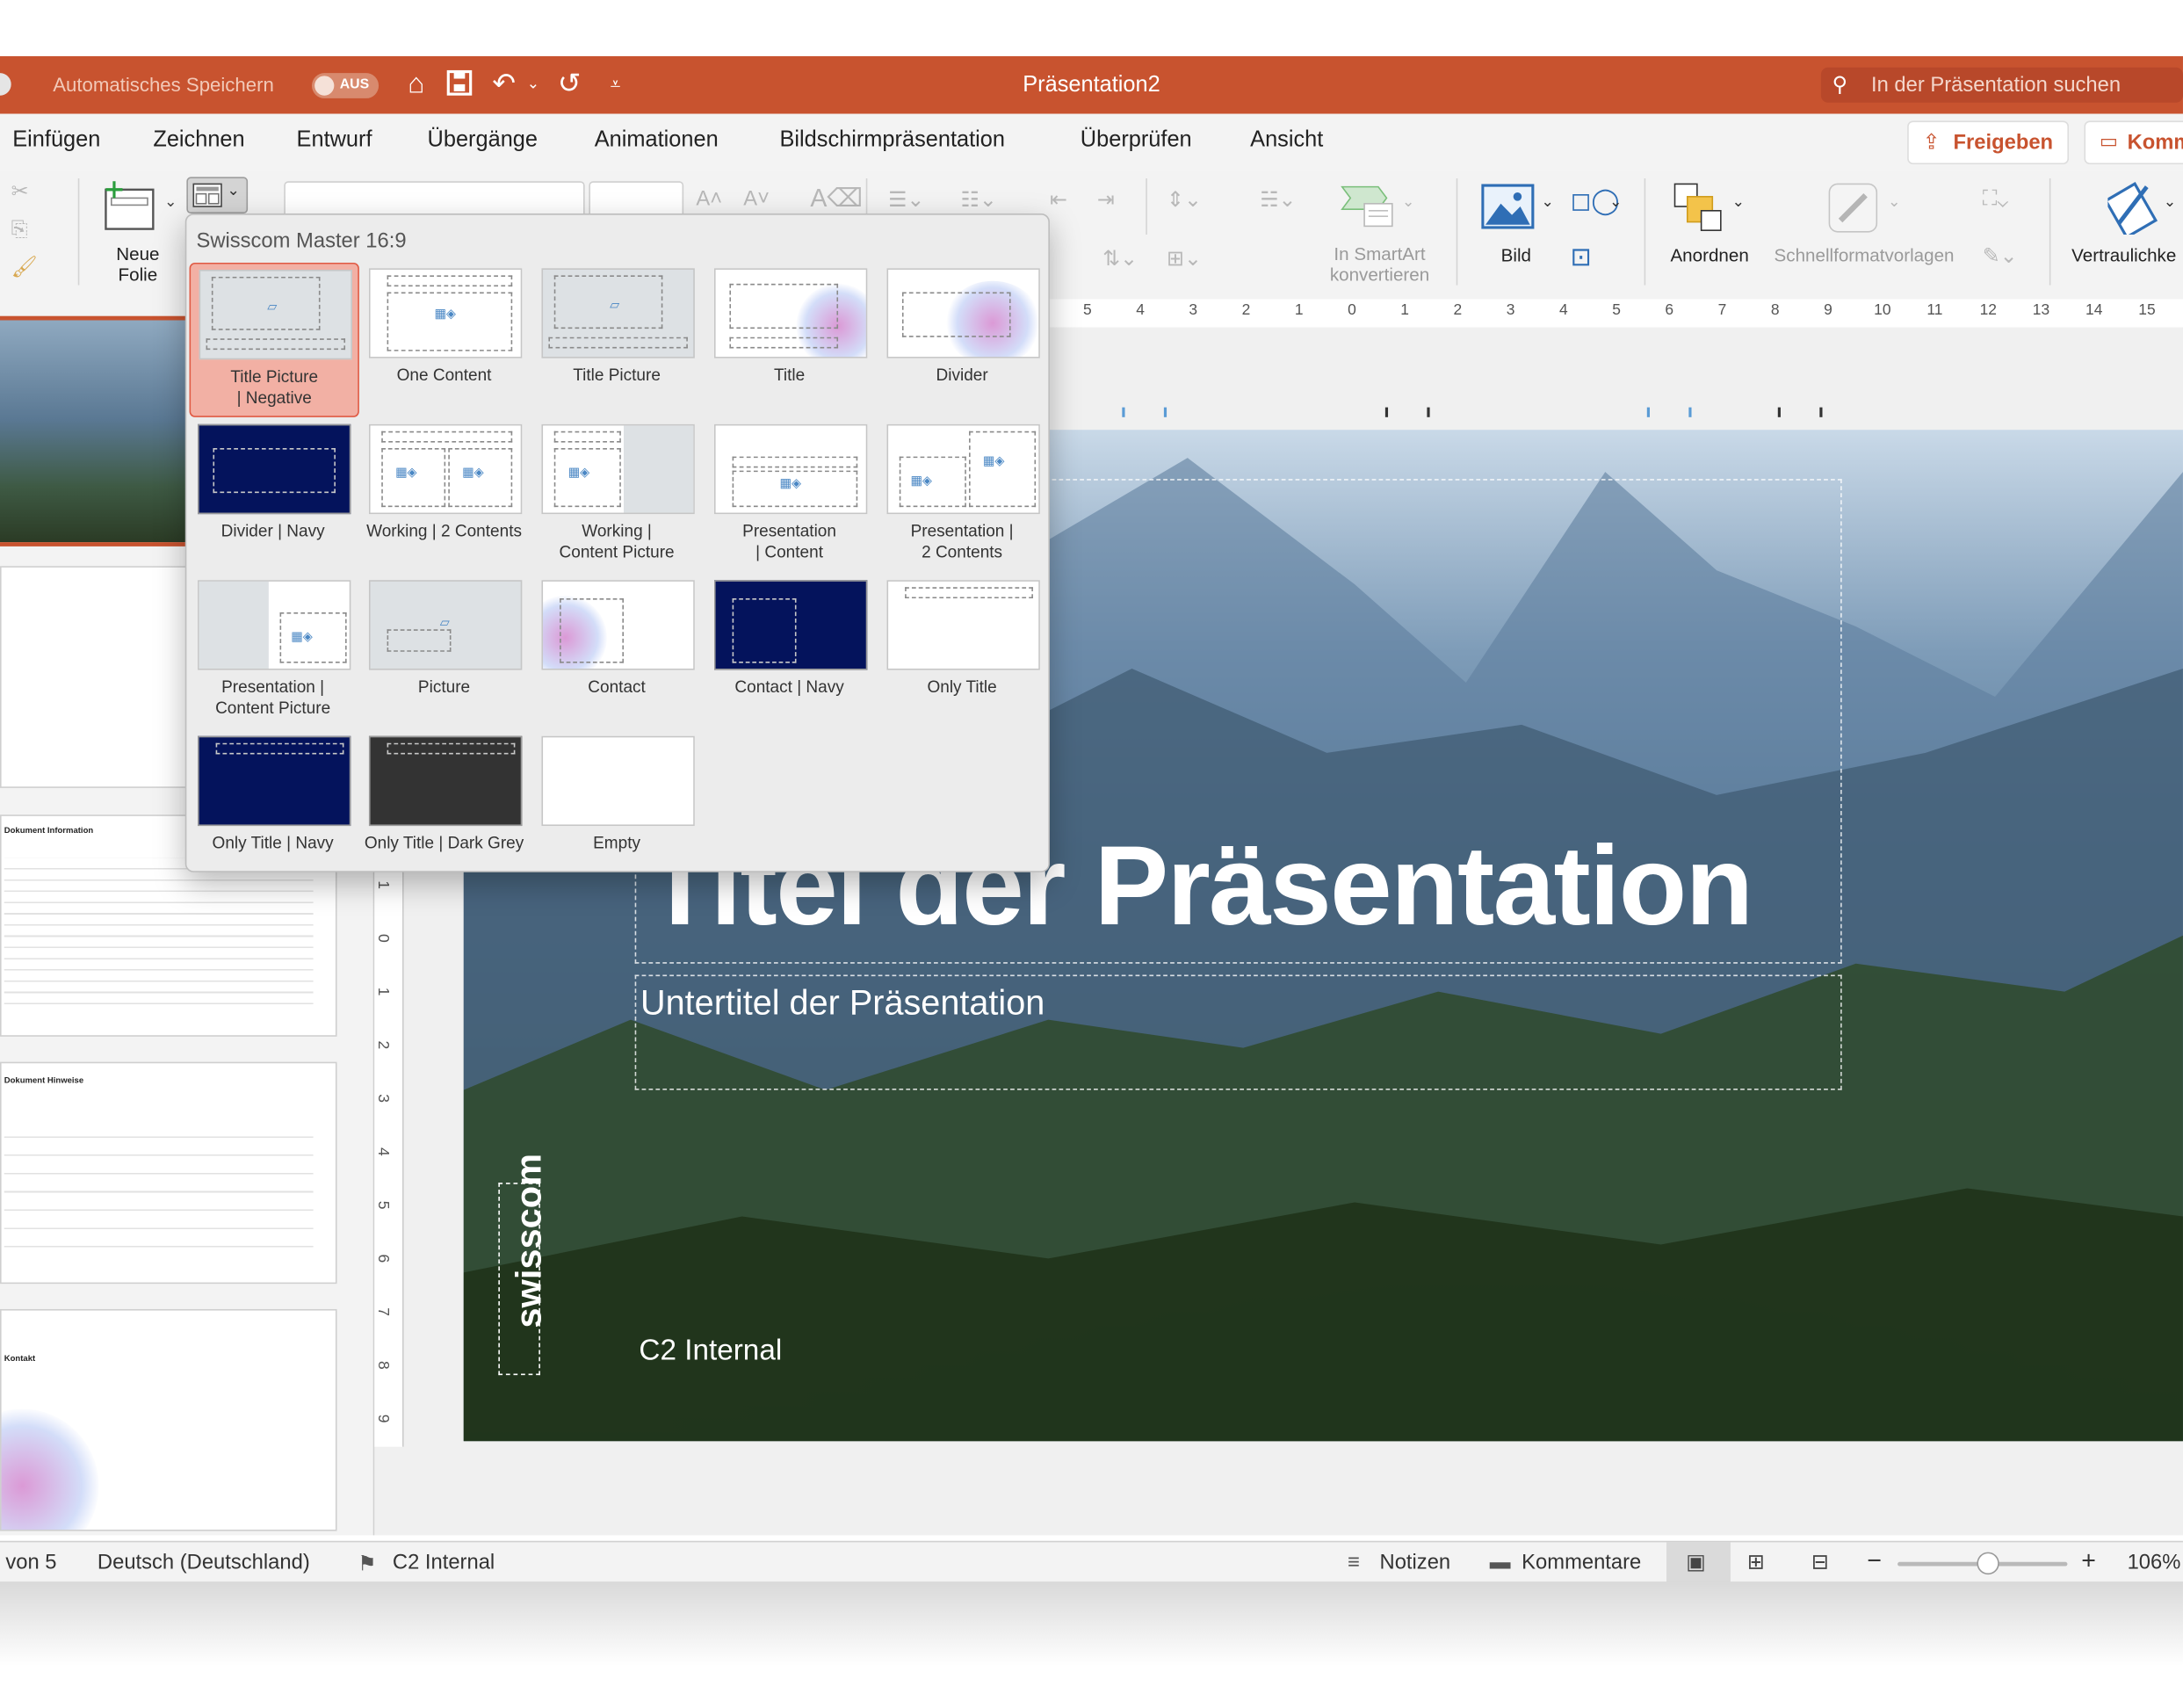 The width and height of the screenshot is (2183, 1708). Describe the element at coordinates (168, 1419) in the screenshot. I see `slide-thumbnail-5: Kontakt` at that location.